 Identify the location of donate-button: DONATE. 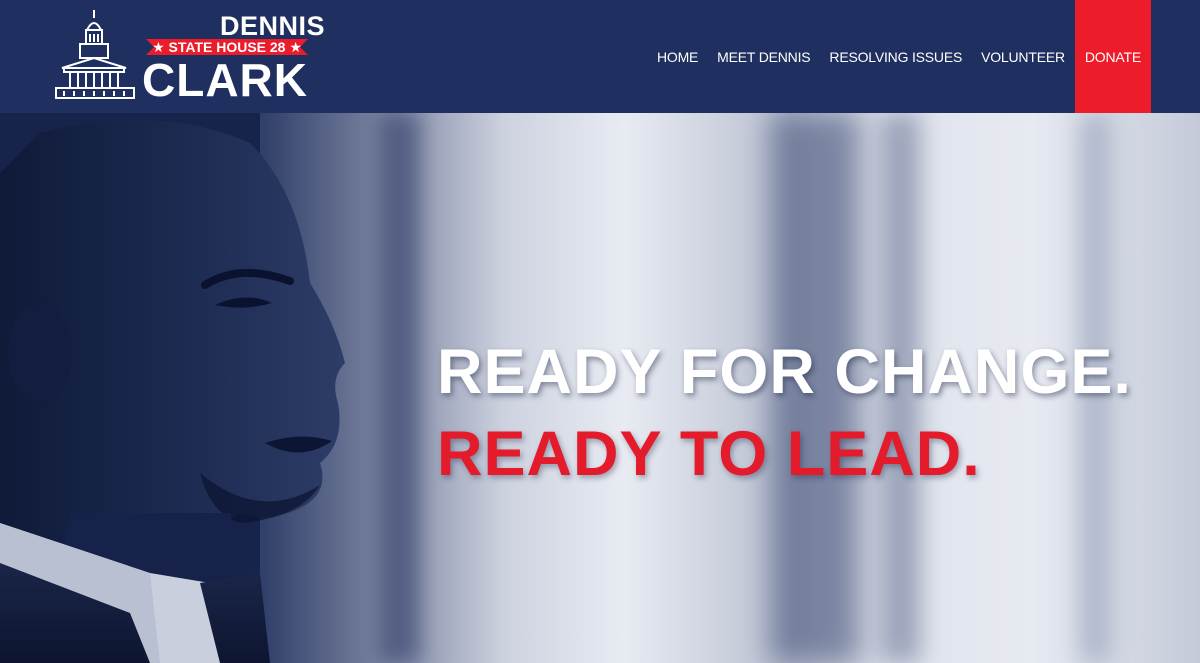
(1112, 56).